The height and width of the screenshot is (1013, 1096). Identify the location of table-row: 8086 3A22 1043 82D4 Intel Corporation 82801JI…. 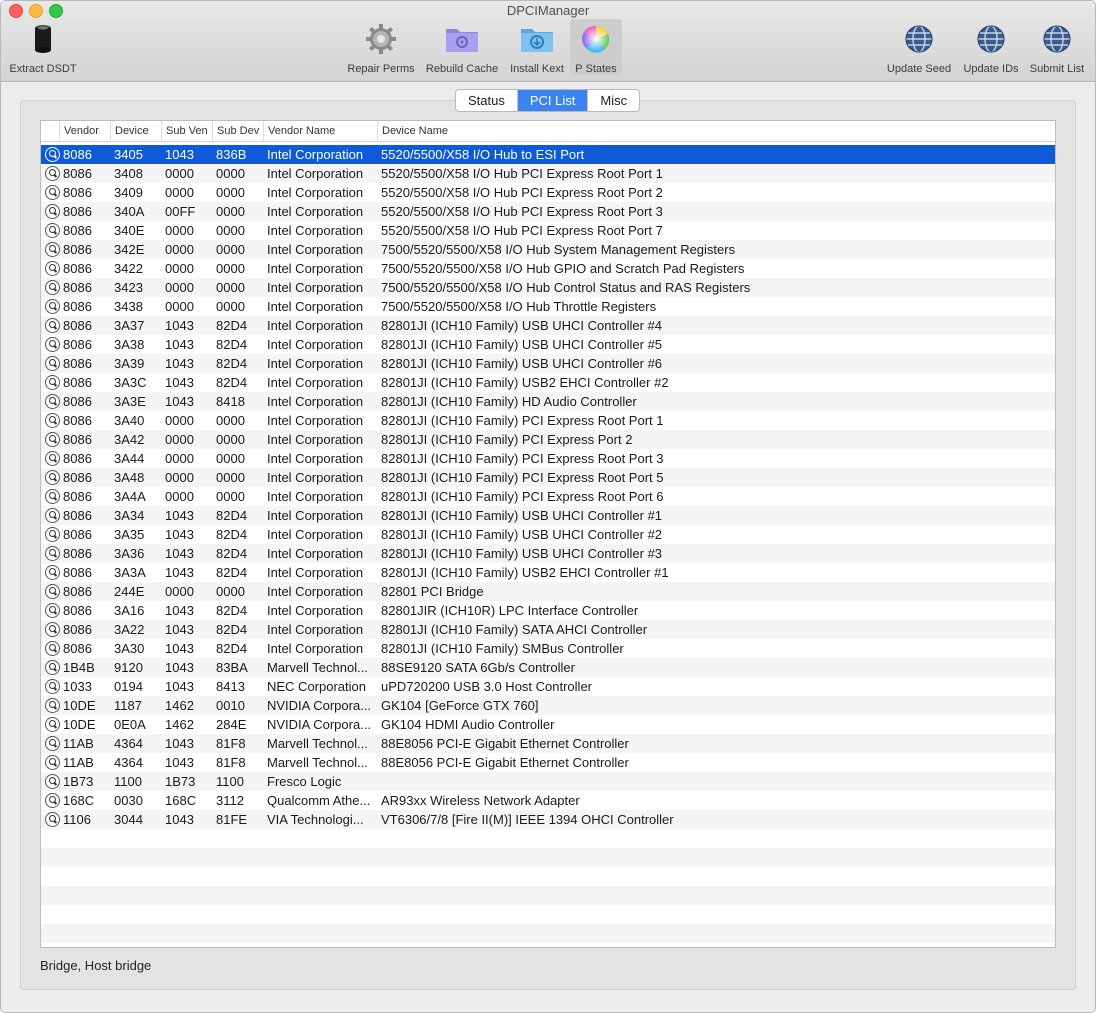
(548, 629).